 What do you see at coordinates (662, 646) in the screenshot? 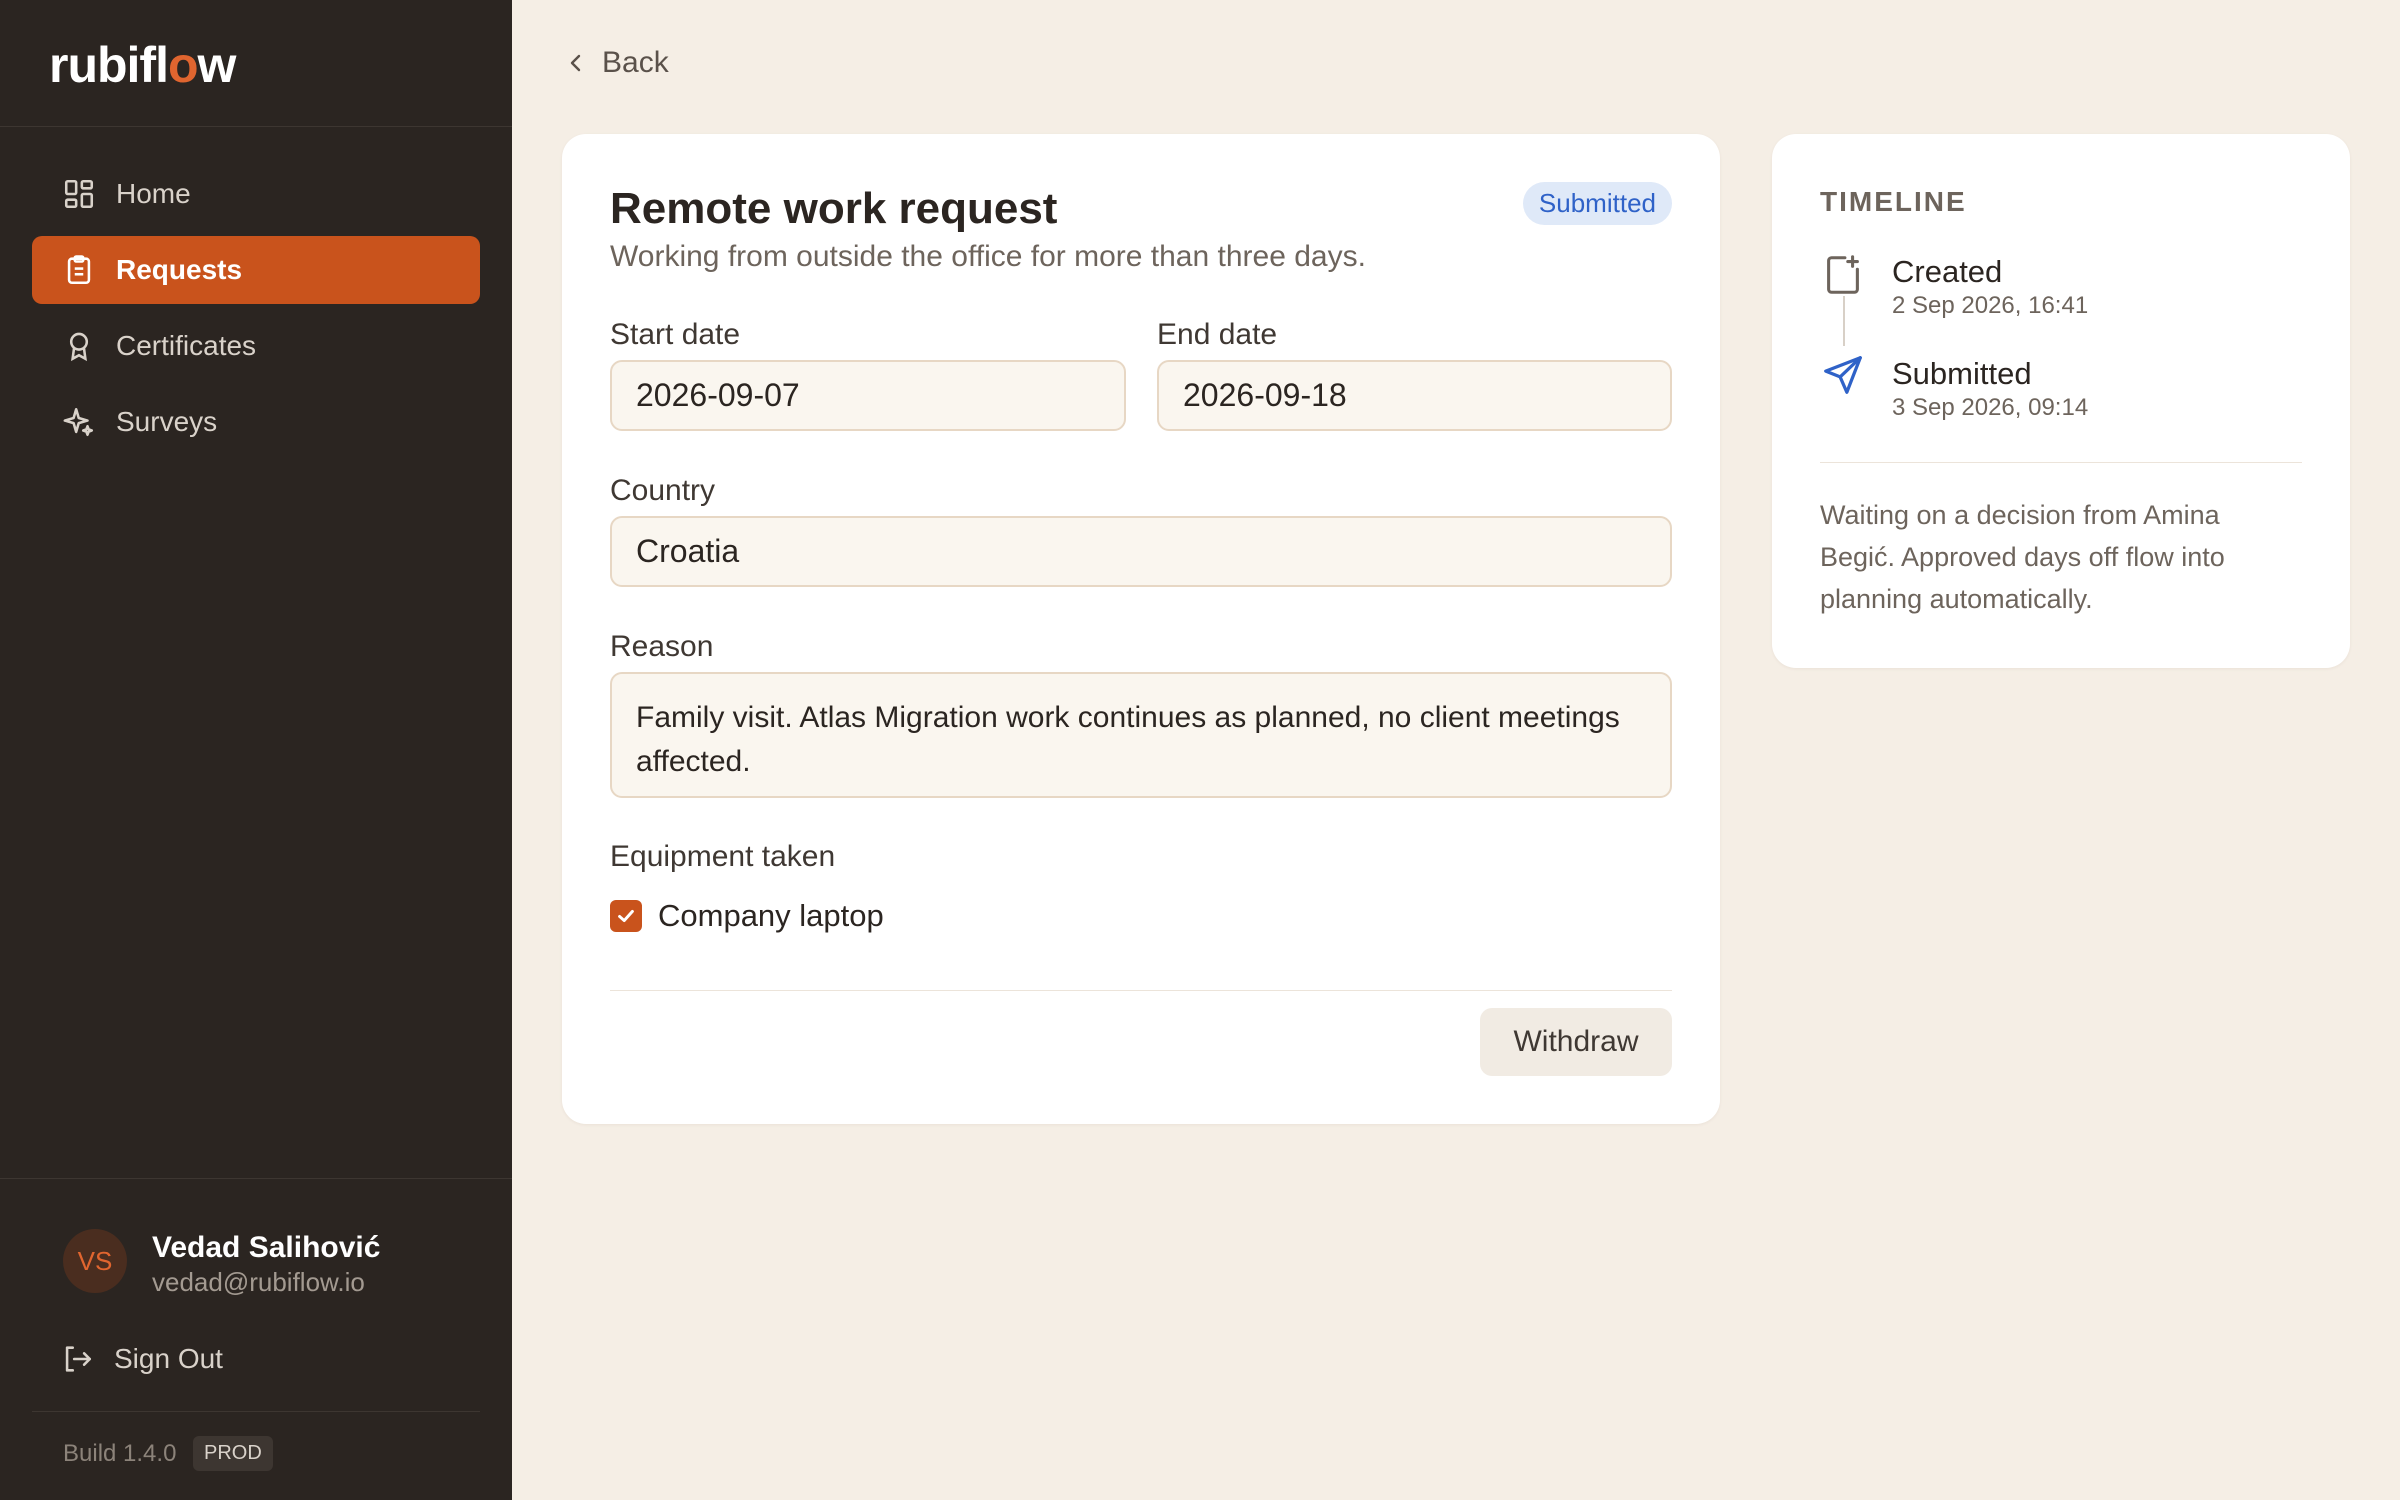
I see `reason-label: Reason` at bounding box center [662, 646].